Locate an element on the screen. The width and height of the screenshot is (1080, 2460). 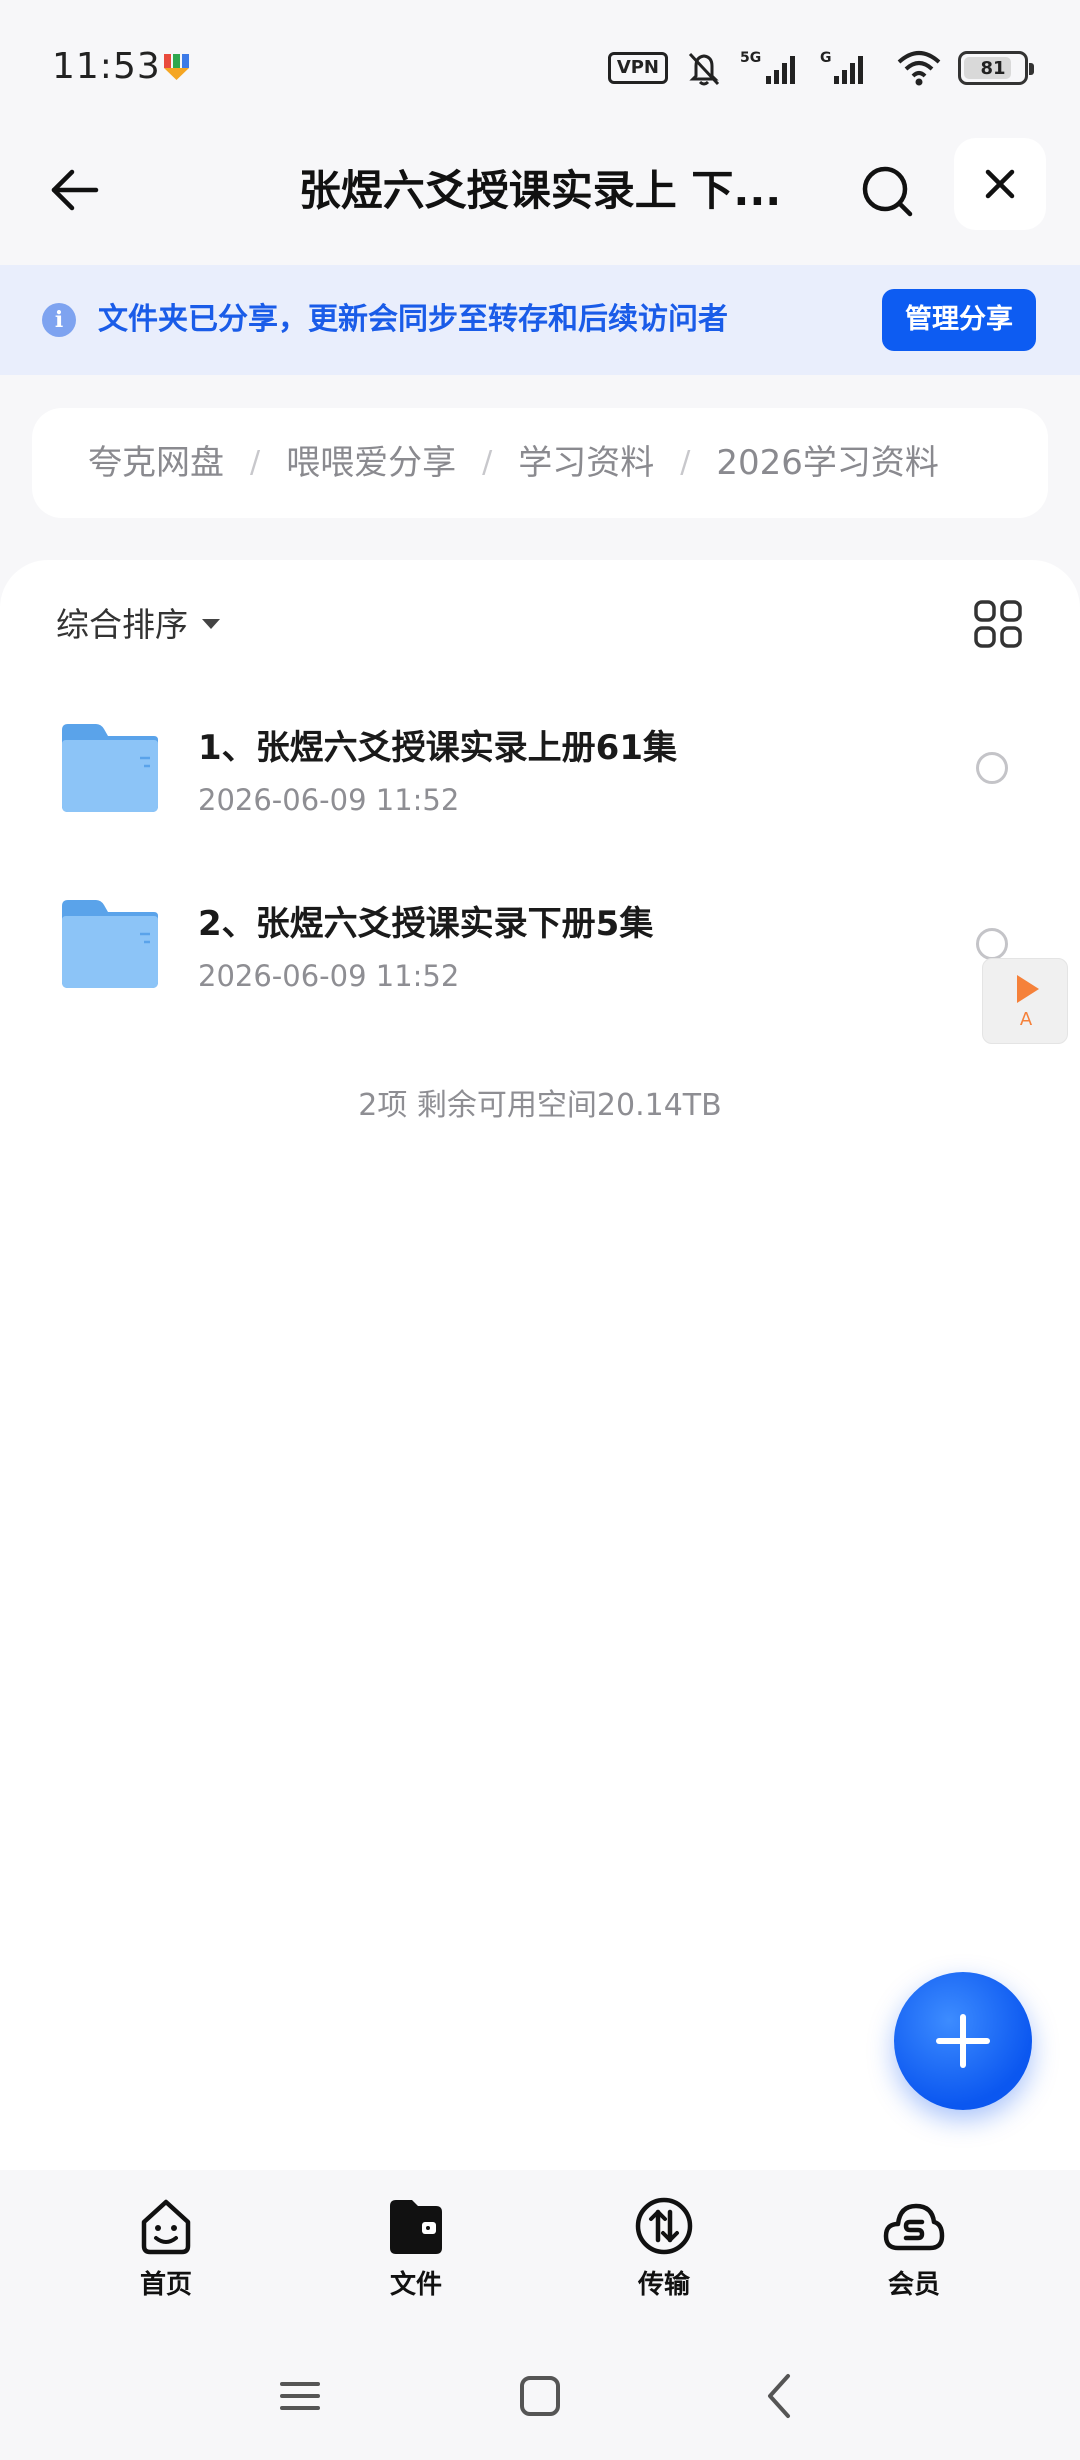
sort-dropdown: 综合排序 is located at coordinates (138, 622).